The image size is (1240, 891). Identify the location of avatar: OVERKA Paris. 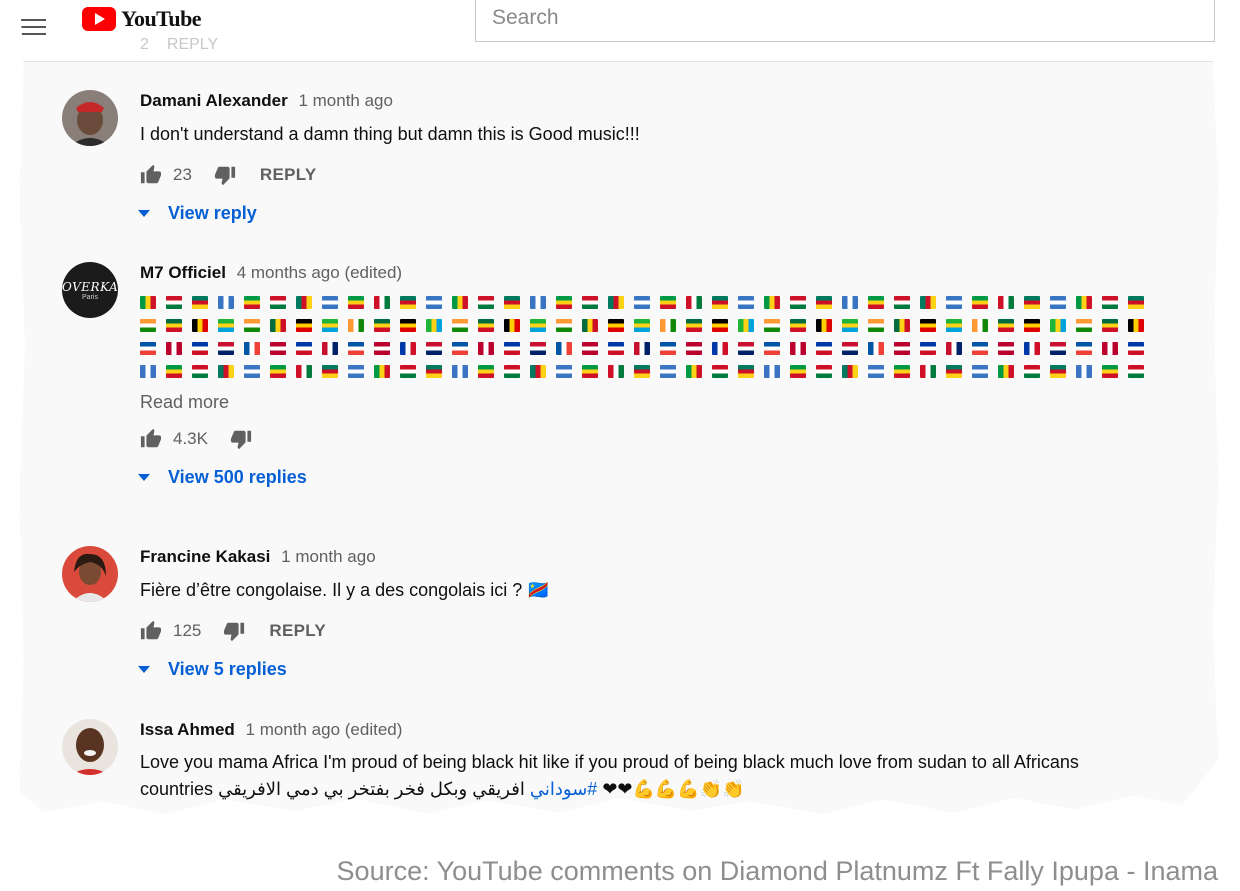
(90, 290).